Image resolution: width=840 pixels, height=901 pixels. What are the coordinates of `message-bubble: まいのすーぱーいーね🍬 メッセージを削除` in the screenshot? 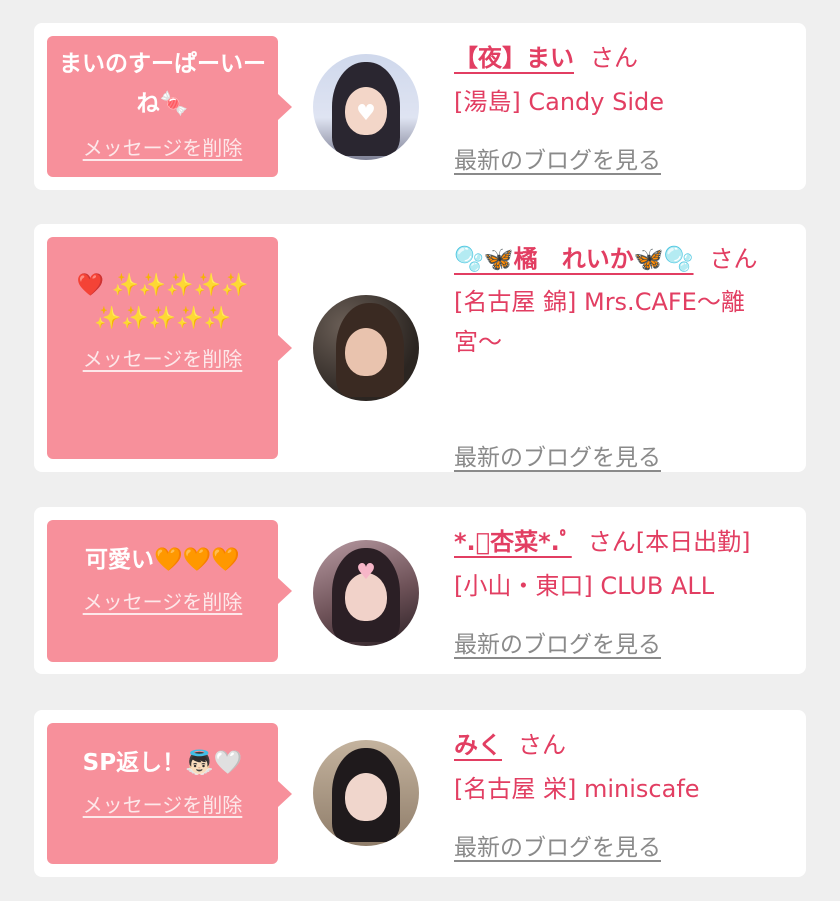 It's located at (169, 106).